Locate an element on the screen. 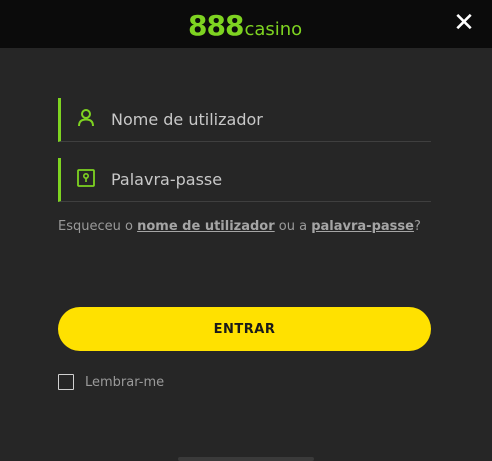 Image resolution: width=492 pixels, height=461 pixels. logo-number: 888 is located at coordinates (216, 25).